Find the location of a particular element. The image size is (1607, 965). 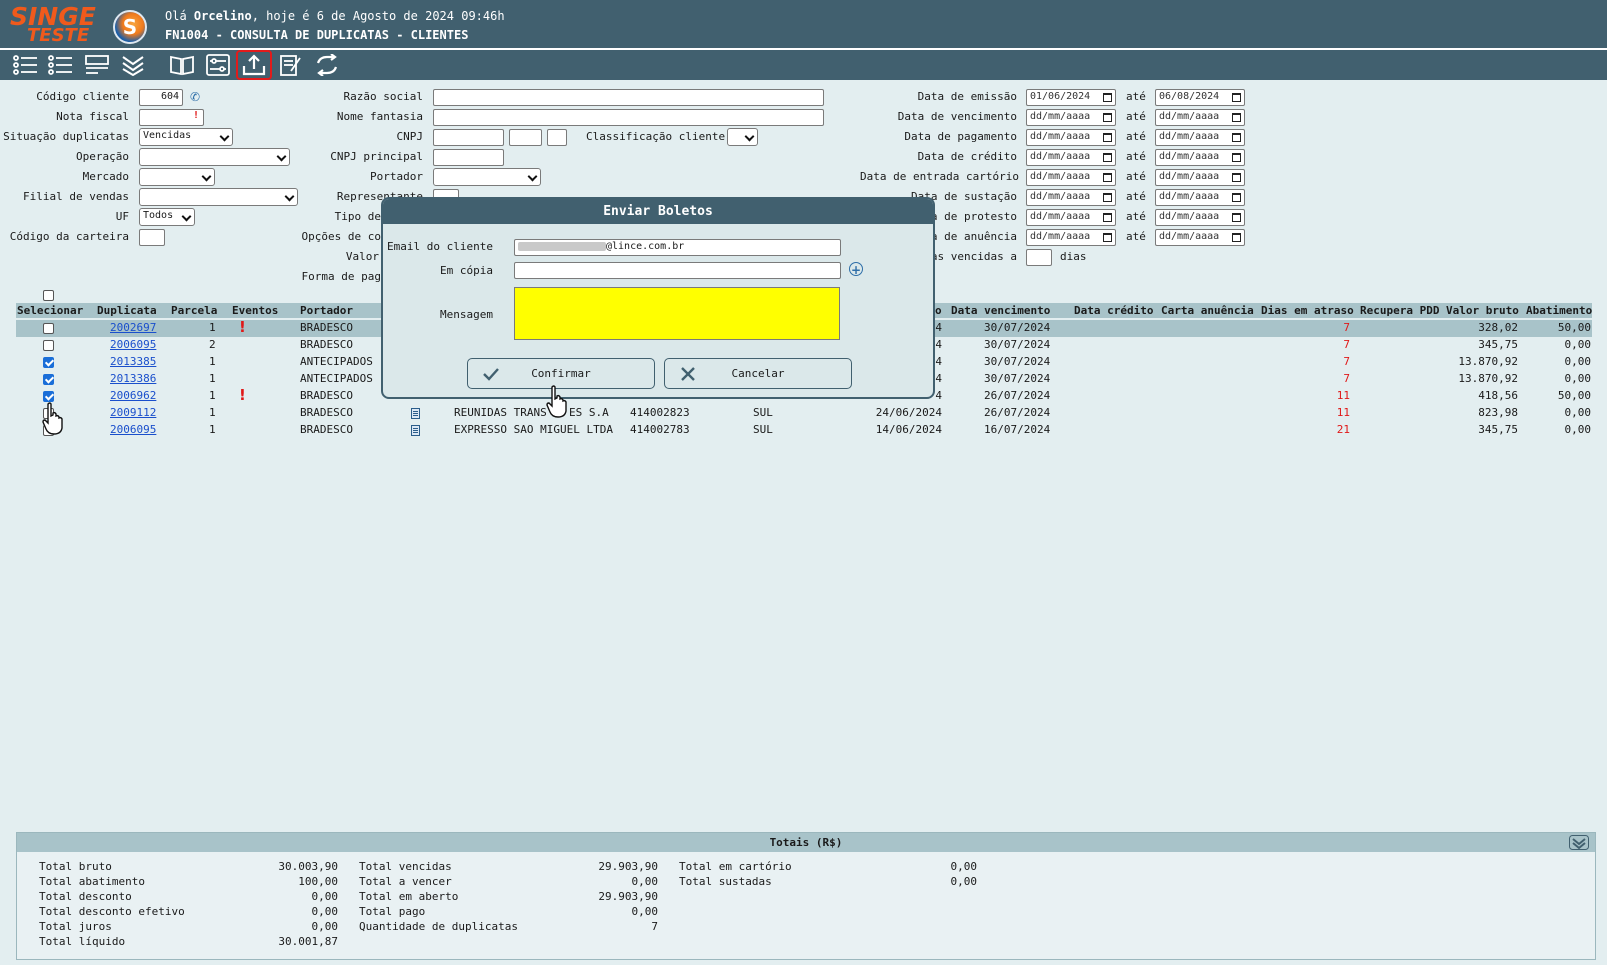

expand-down-icon is located at coordinates (133, 65).